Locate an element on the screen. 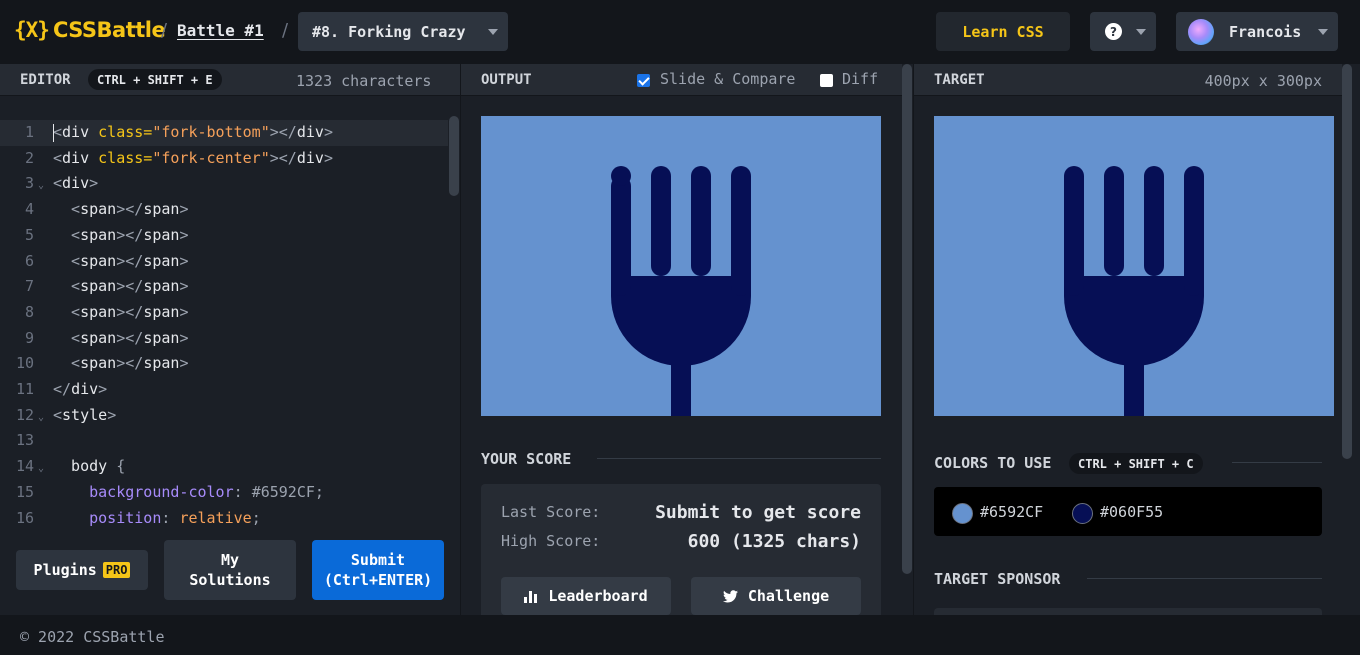  code-line: 1 <div class="fork-bottom"></div> is located at coordinates (224, 133).